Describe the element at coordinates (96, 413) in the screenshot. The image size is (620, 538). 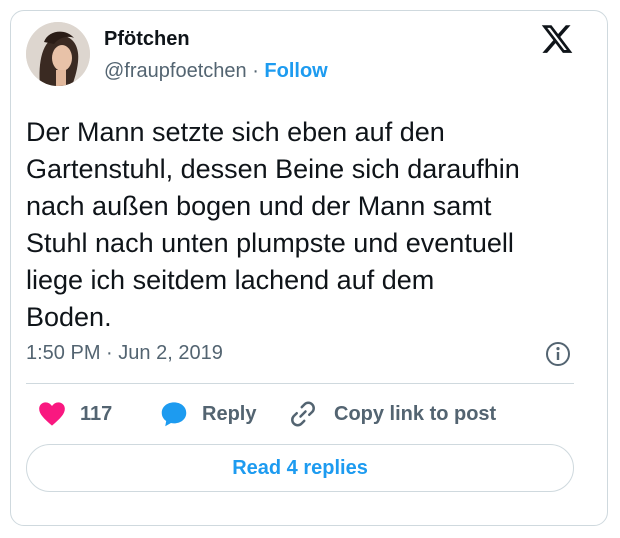
I see `like-count: 117` at that location.